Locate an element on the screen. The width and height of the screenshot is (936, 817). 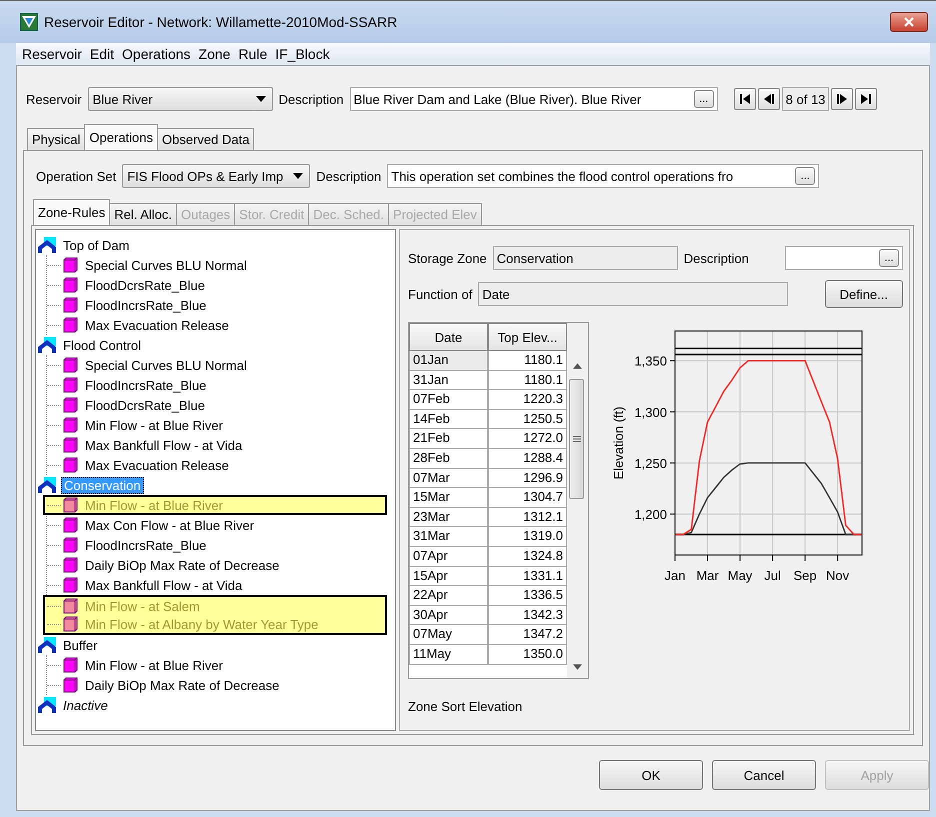
table-cell: 1336.5 is located at coordinates (527, 596).